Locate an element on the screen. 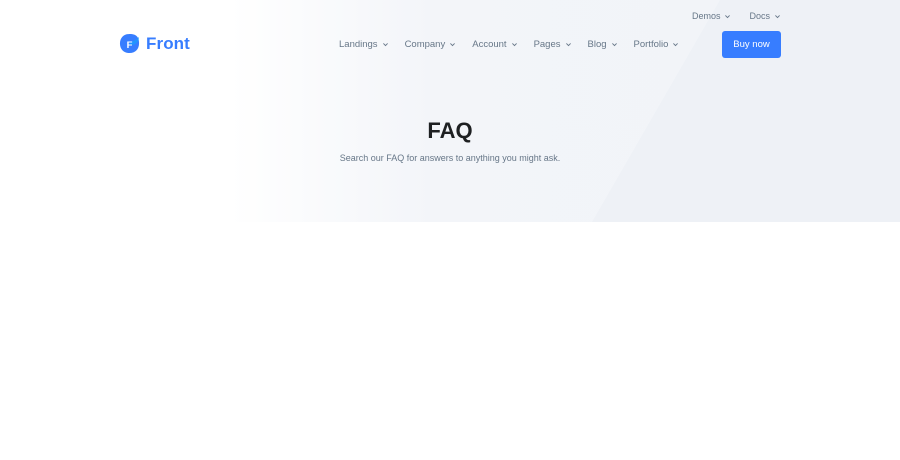 This screenshot has width=900, height=460. logo-mark-letter: F is located at coordinates (130, 45).